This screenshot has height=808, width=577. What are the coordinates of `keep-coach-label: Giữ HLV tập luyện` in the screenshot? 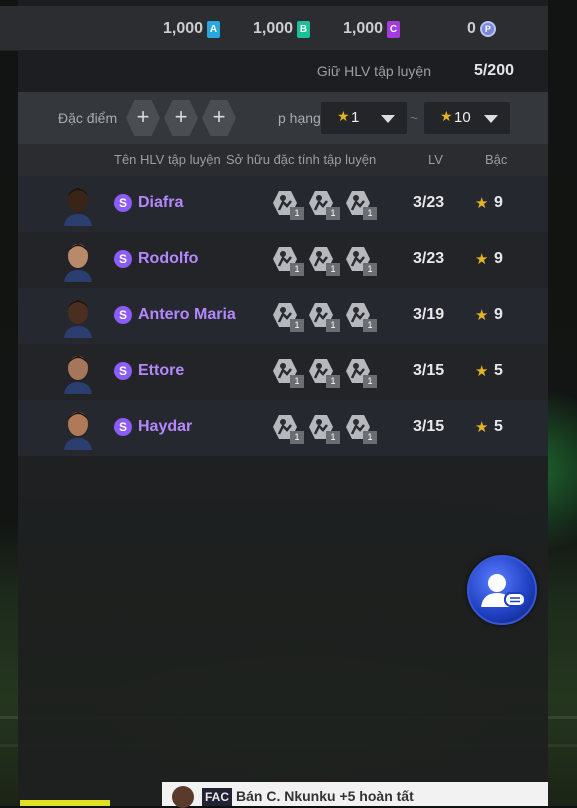 It's located at (373, 71).